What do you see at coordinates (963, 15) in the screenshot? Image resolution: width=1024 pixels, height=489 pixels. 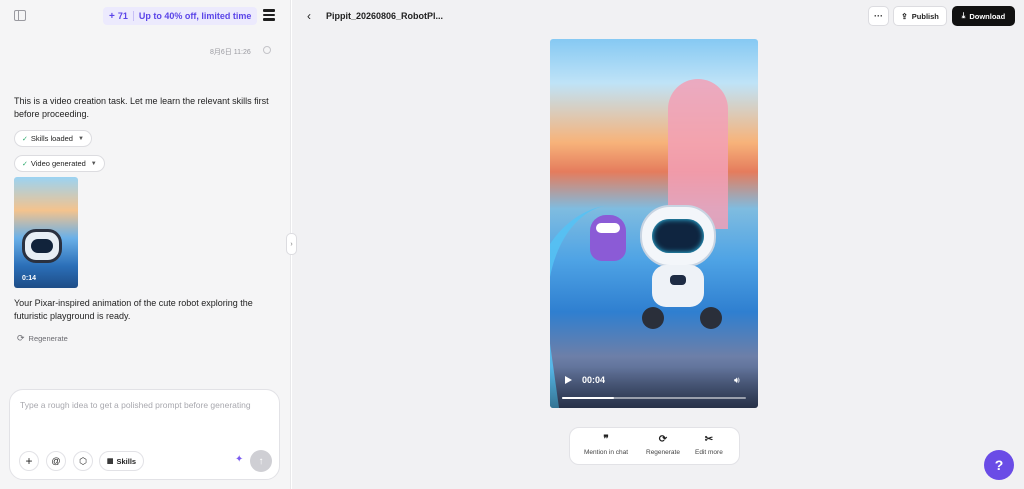 I see `download-icon: ⤓` at bounding box center [963, 15].